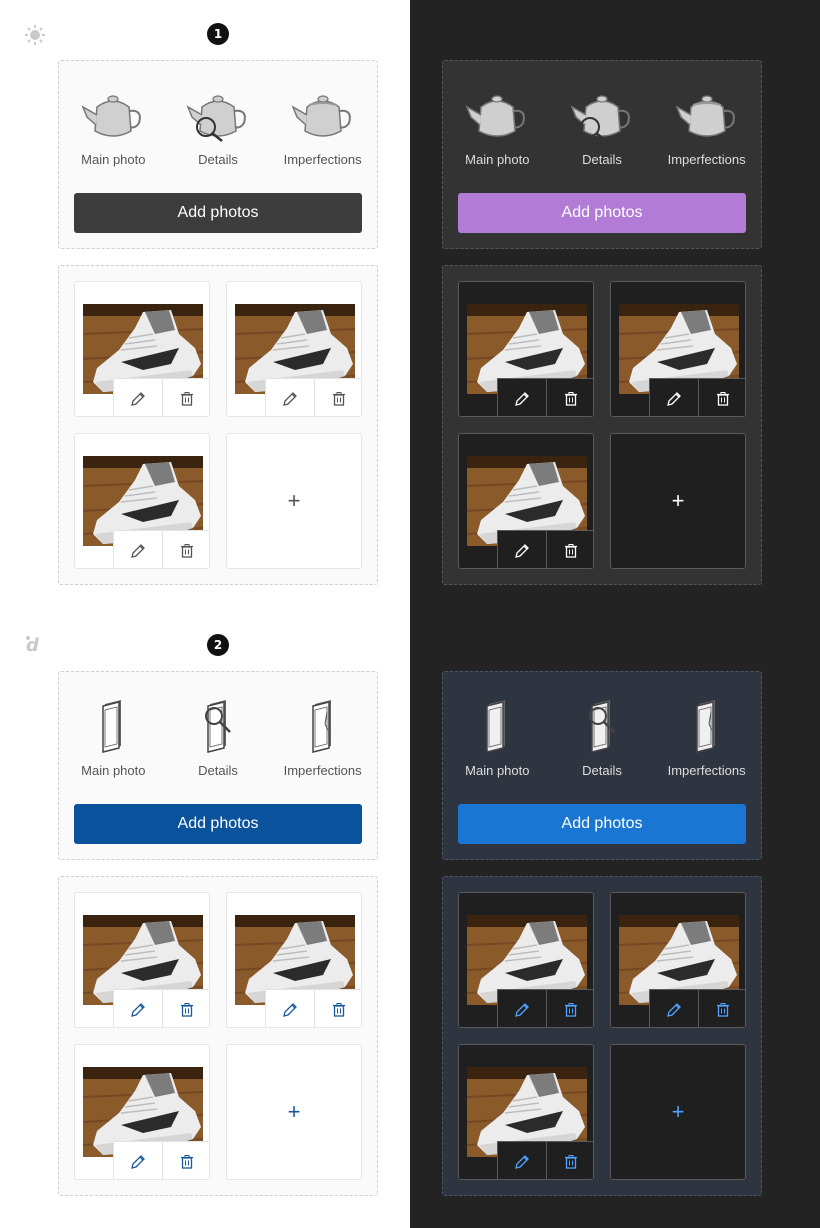  What do you see at coordinates (35, 35) in the screenshot?
I see `sun-icon` at bounding box center [35, 35].